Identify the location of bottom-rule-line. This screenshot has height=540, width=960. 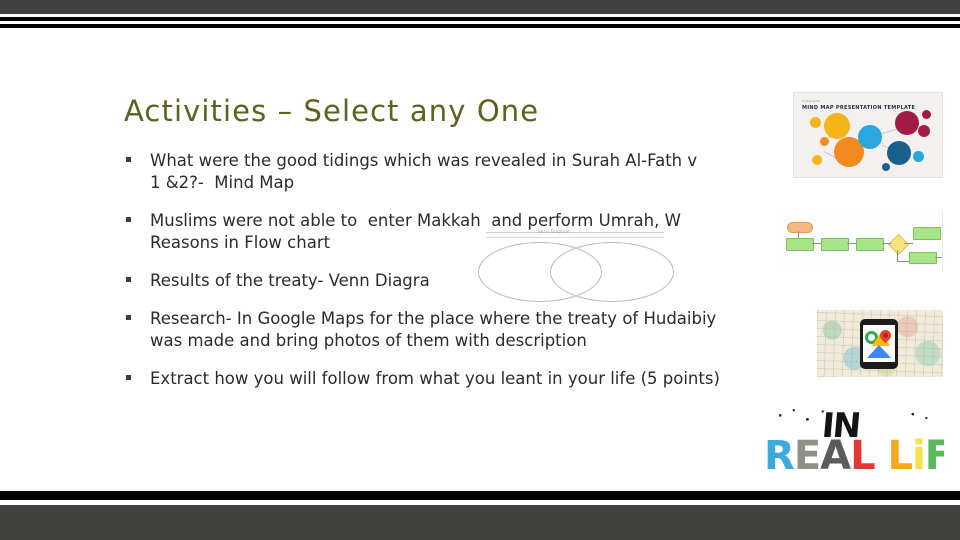
(480, 495).